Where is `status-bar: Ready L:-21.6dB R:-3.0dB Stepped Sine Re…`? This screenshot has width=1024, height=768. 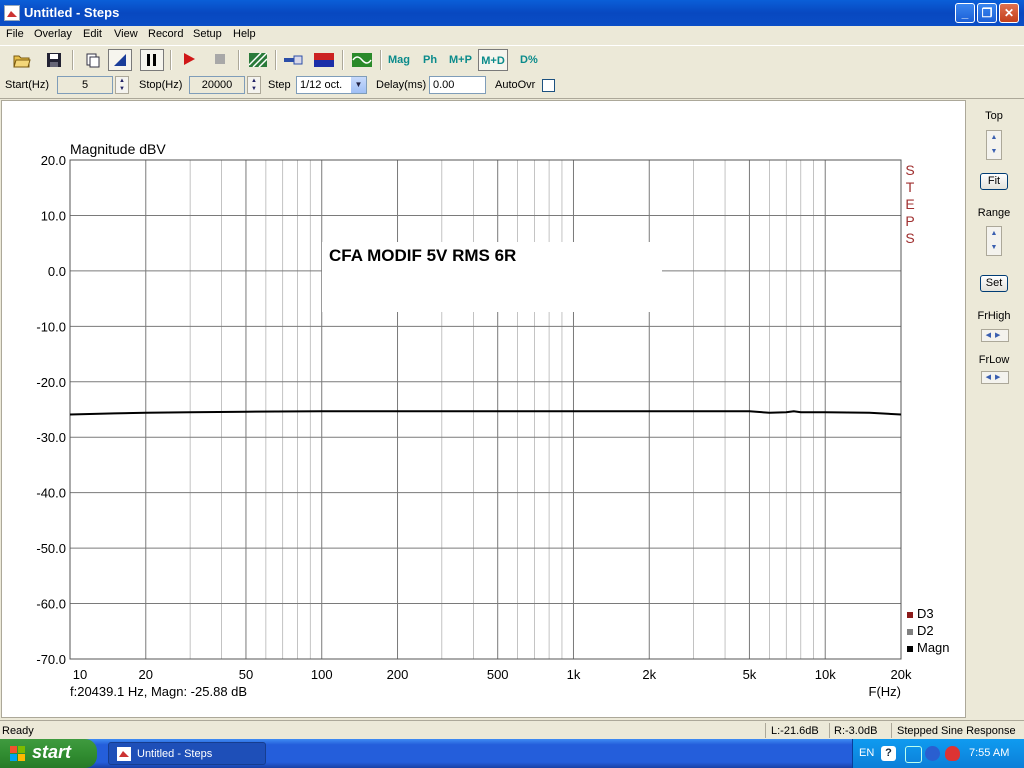
status-bar: Ready L:-21.6dB R:-3.0dB Stepped Sine Re… is located at coordinates (512, 730).